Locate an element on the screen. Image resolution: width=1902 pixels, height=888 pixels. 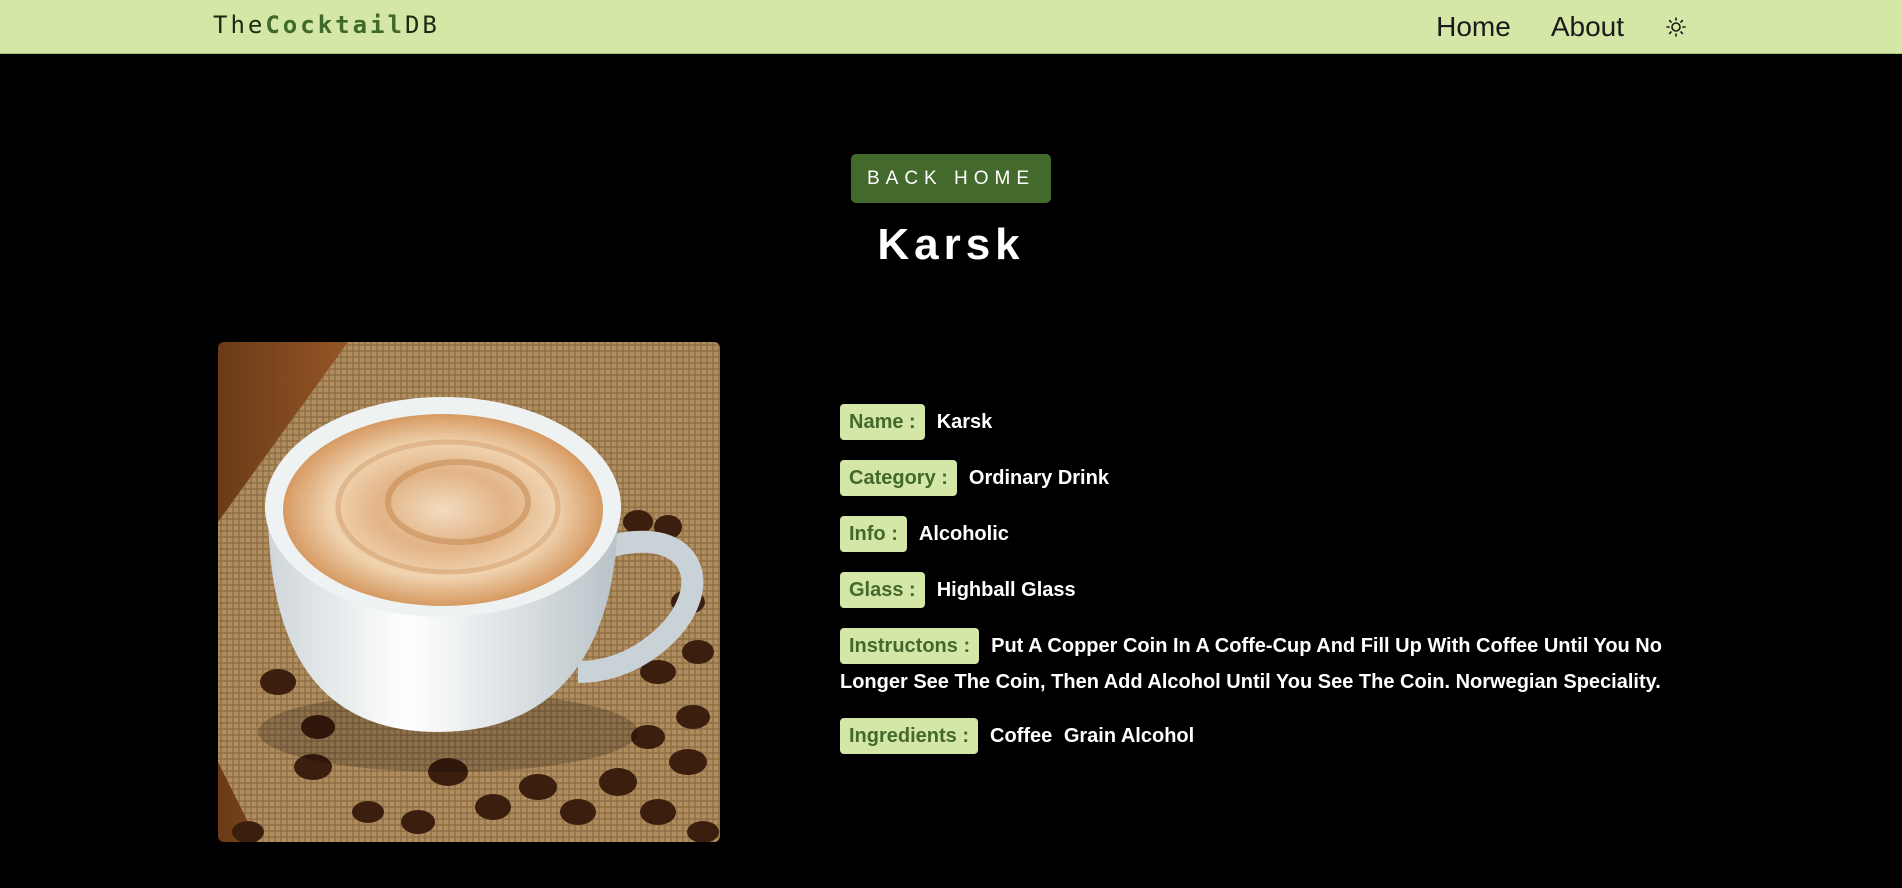
name-label: Name : is located at coordinates (882, 422).